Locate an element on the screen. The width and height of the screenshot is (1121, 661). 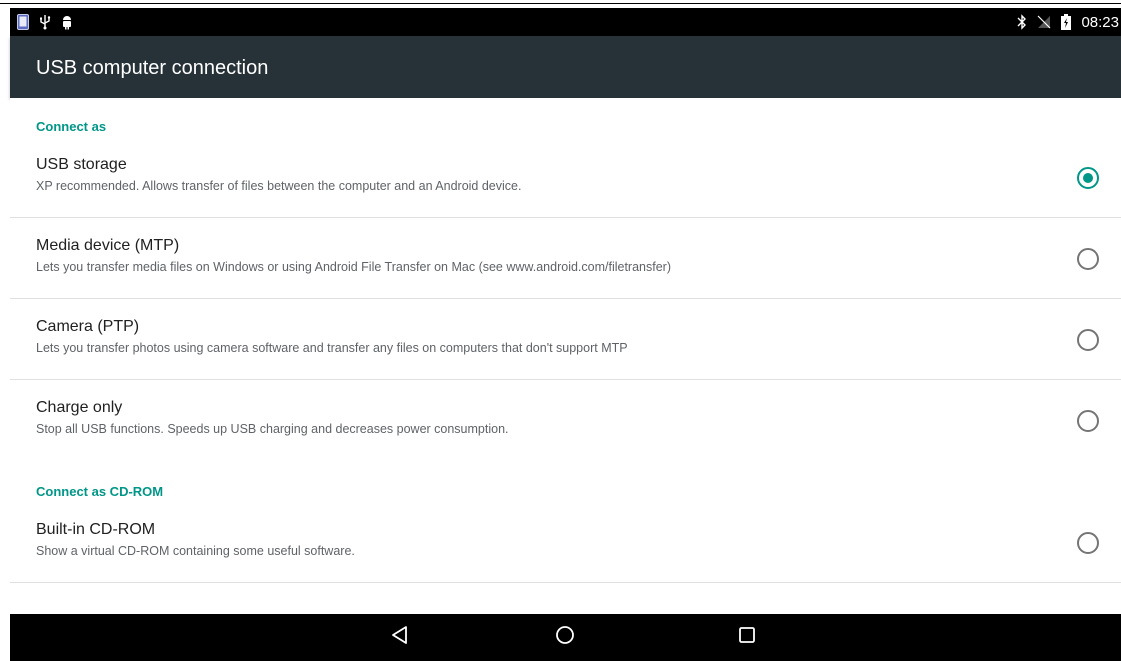
option-title: Built-in CD-ROM is located at coordinates (96, 529).